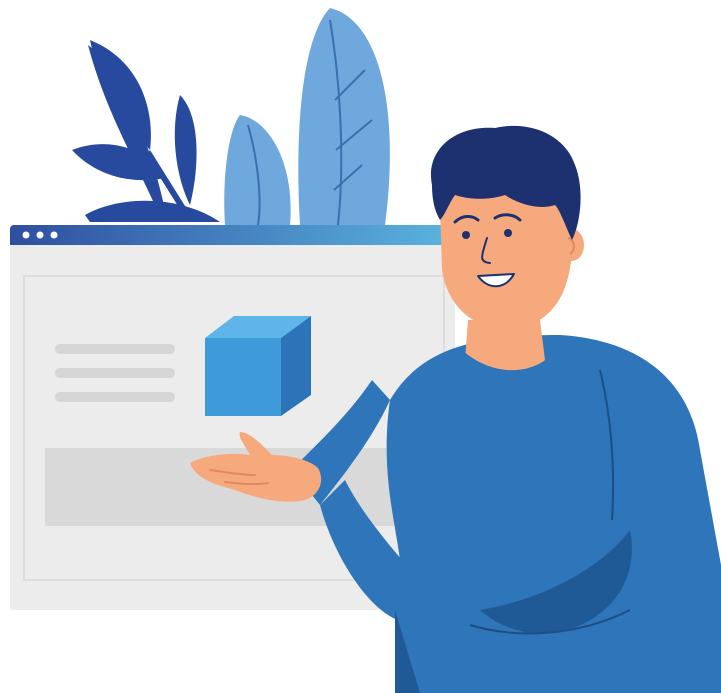 This screenshot has width=721, height=693. I want to click on light-plant, so click(307, 117).